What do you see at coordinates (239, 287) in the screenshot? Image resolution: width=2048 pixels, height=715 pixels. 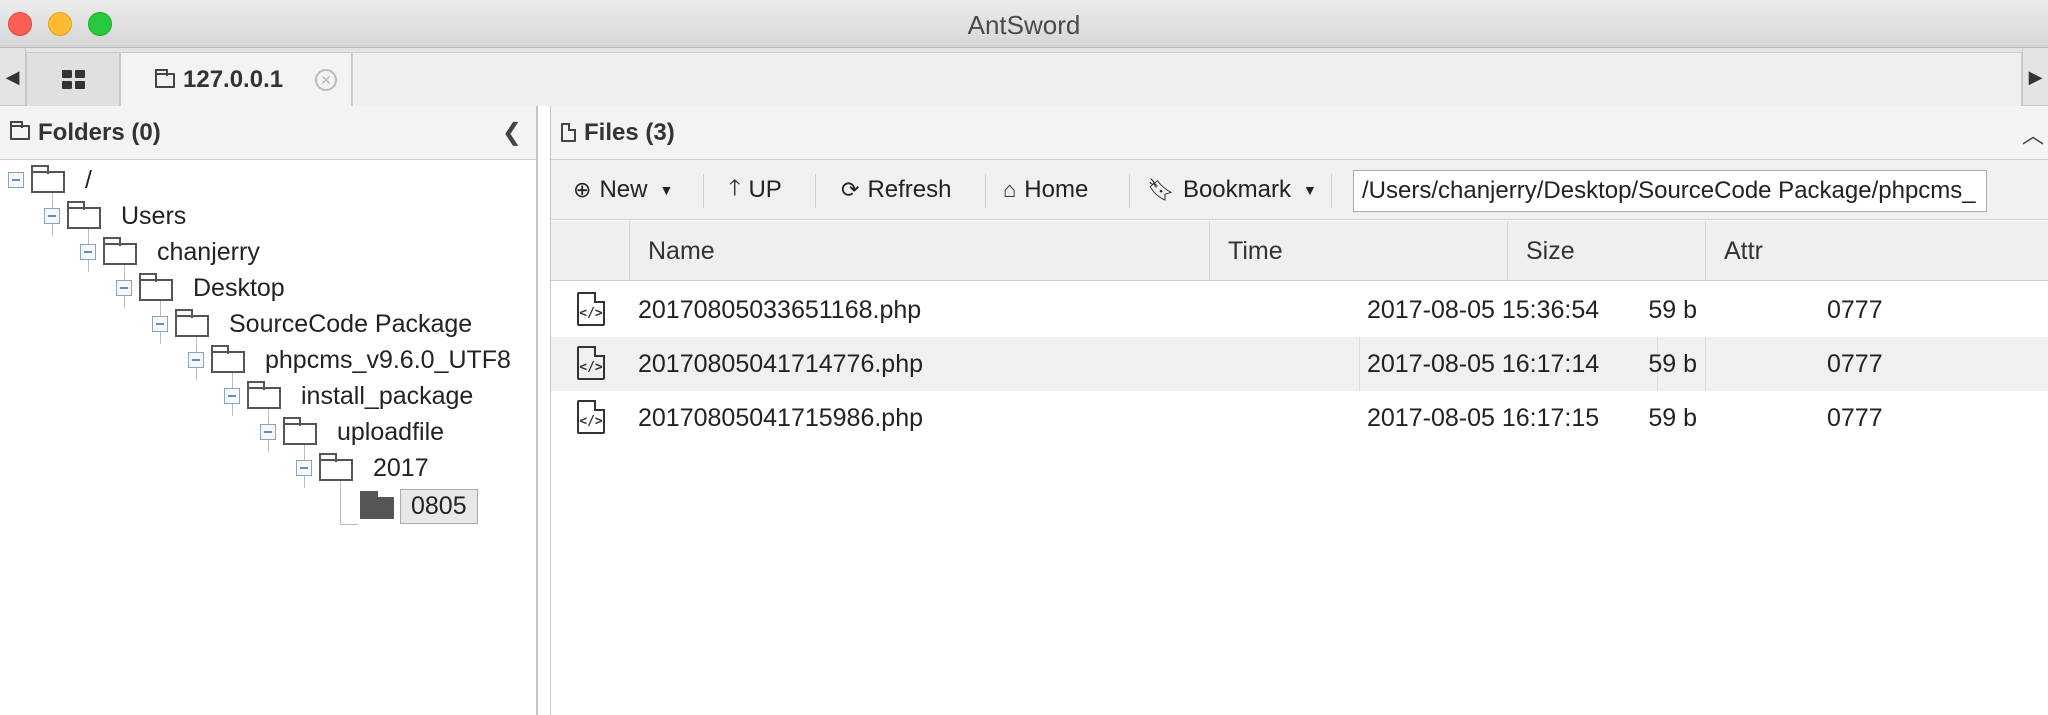 I see `tree-node-label: Desktop` at bounding box center [239, 287].